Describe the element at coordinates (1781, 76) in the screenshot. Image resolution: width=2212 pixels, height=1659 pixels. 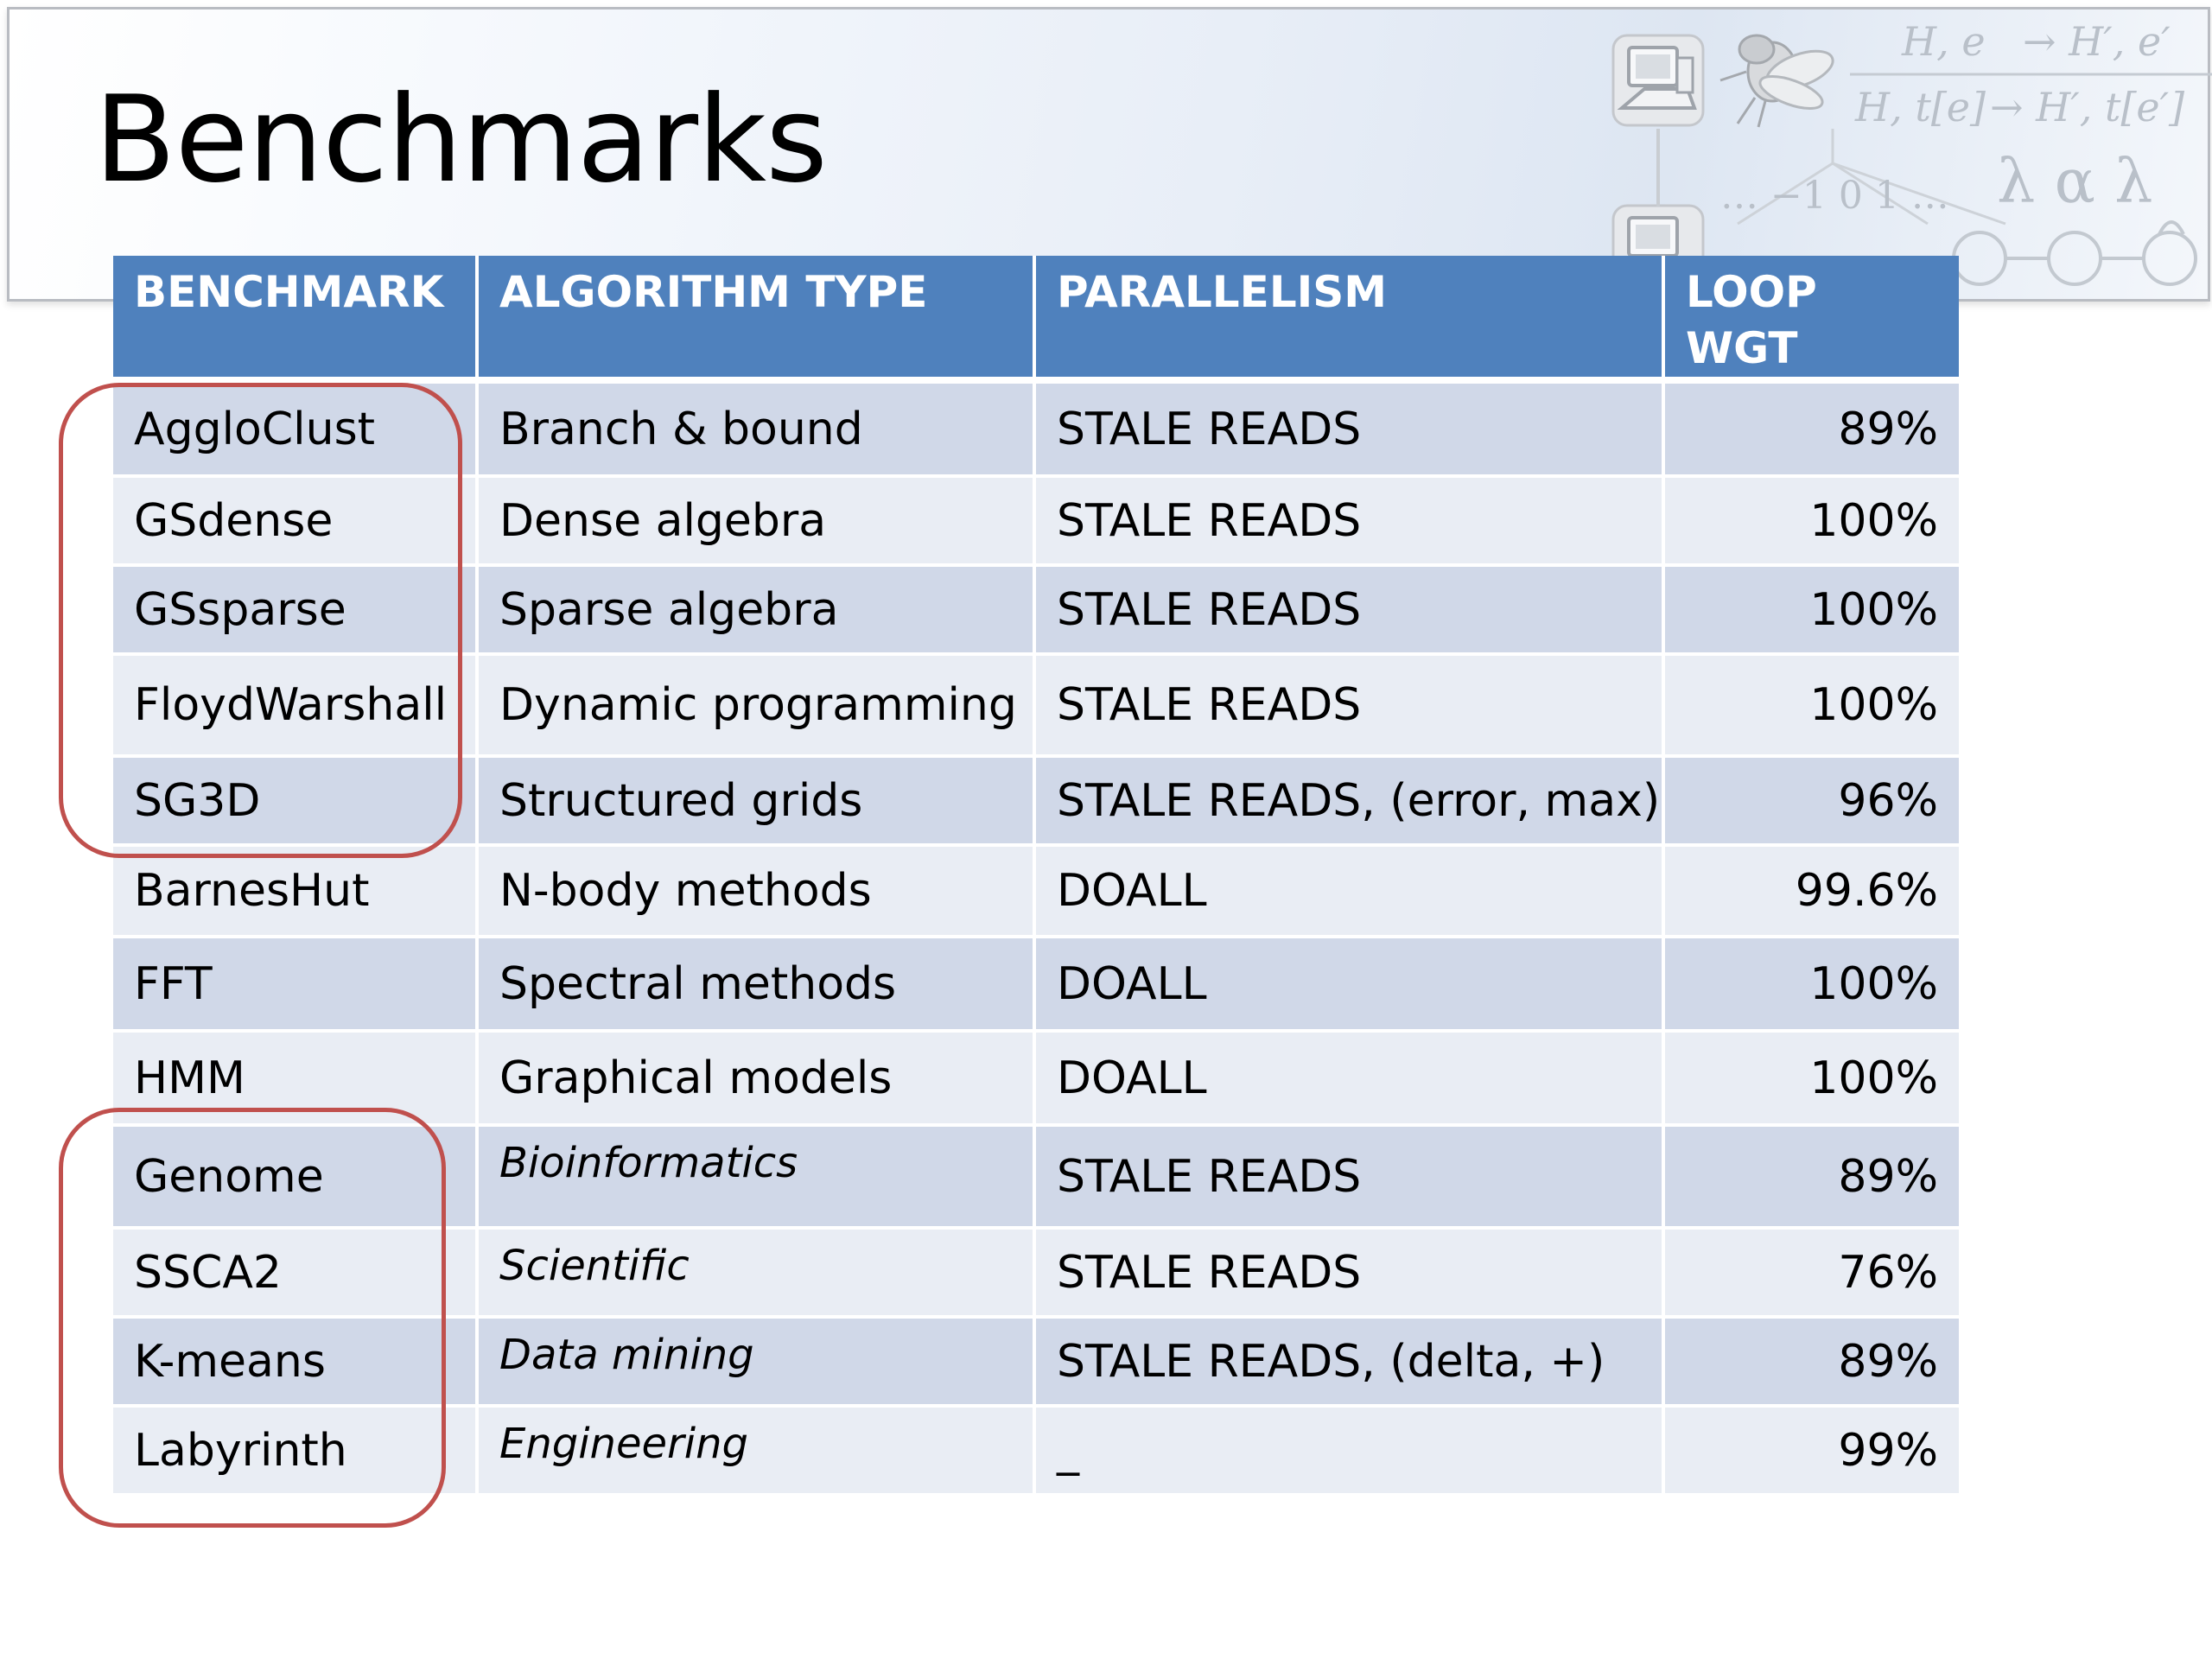
I see `fly-icon` at that location.